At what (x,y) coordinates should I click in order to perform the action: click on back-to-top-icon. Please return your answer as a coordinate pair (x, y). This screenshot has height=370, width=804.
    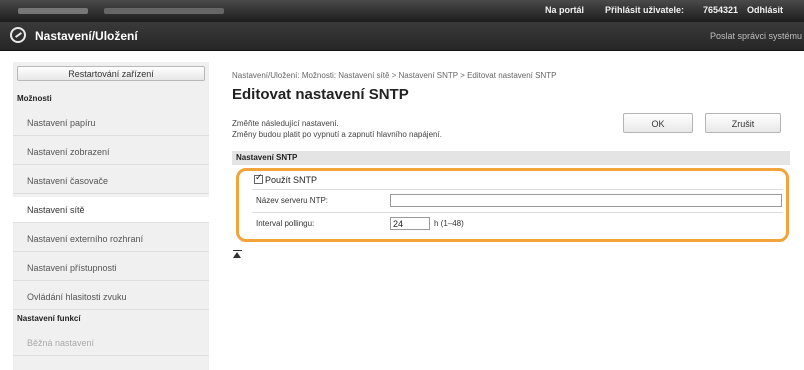
    Looking at the image, I should click on (238, 255).